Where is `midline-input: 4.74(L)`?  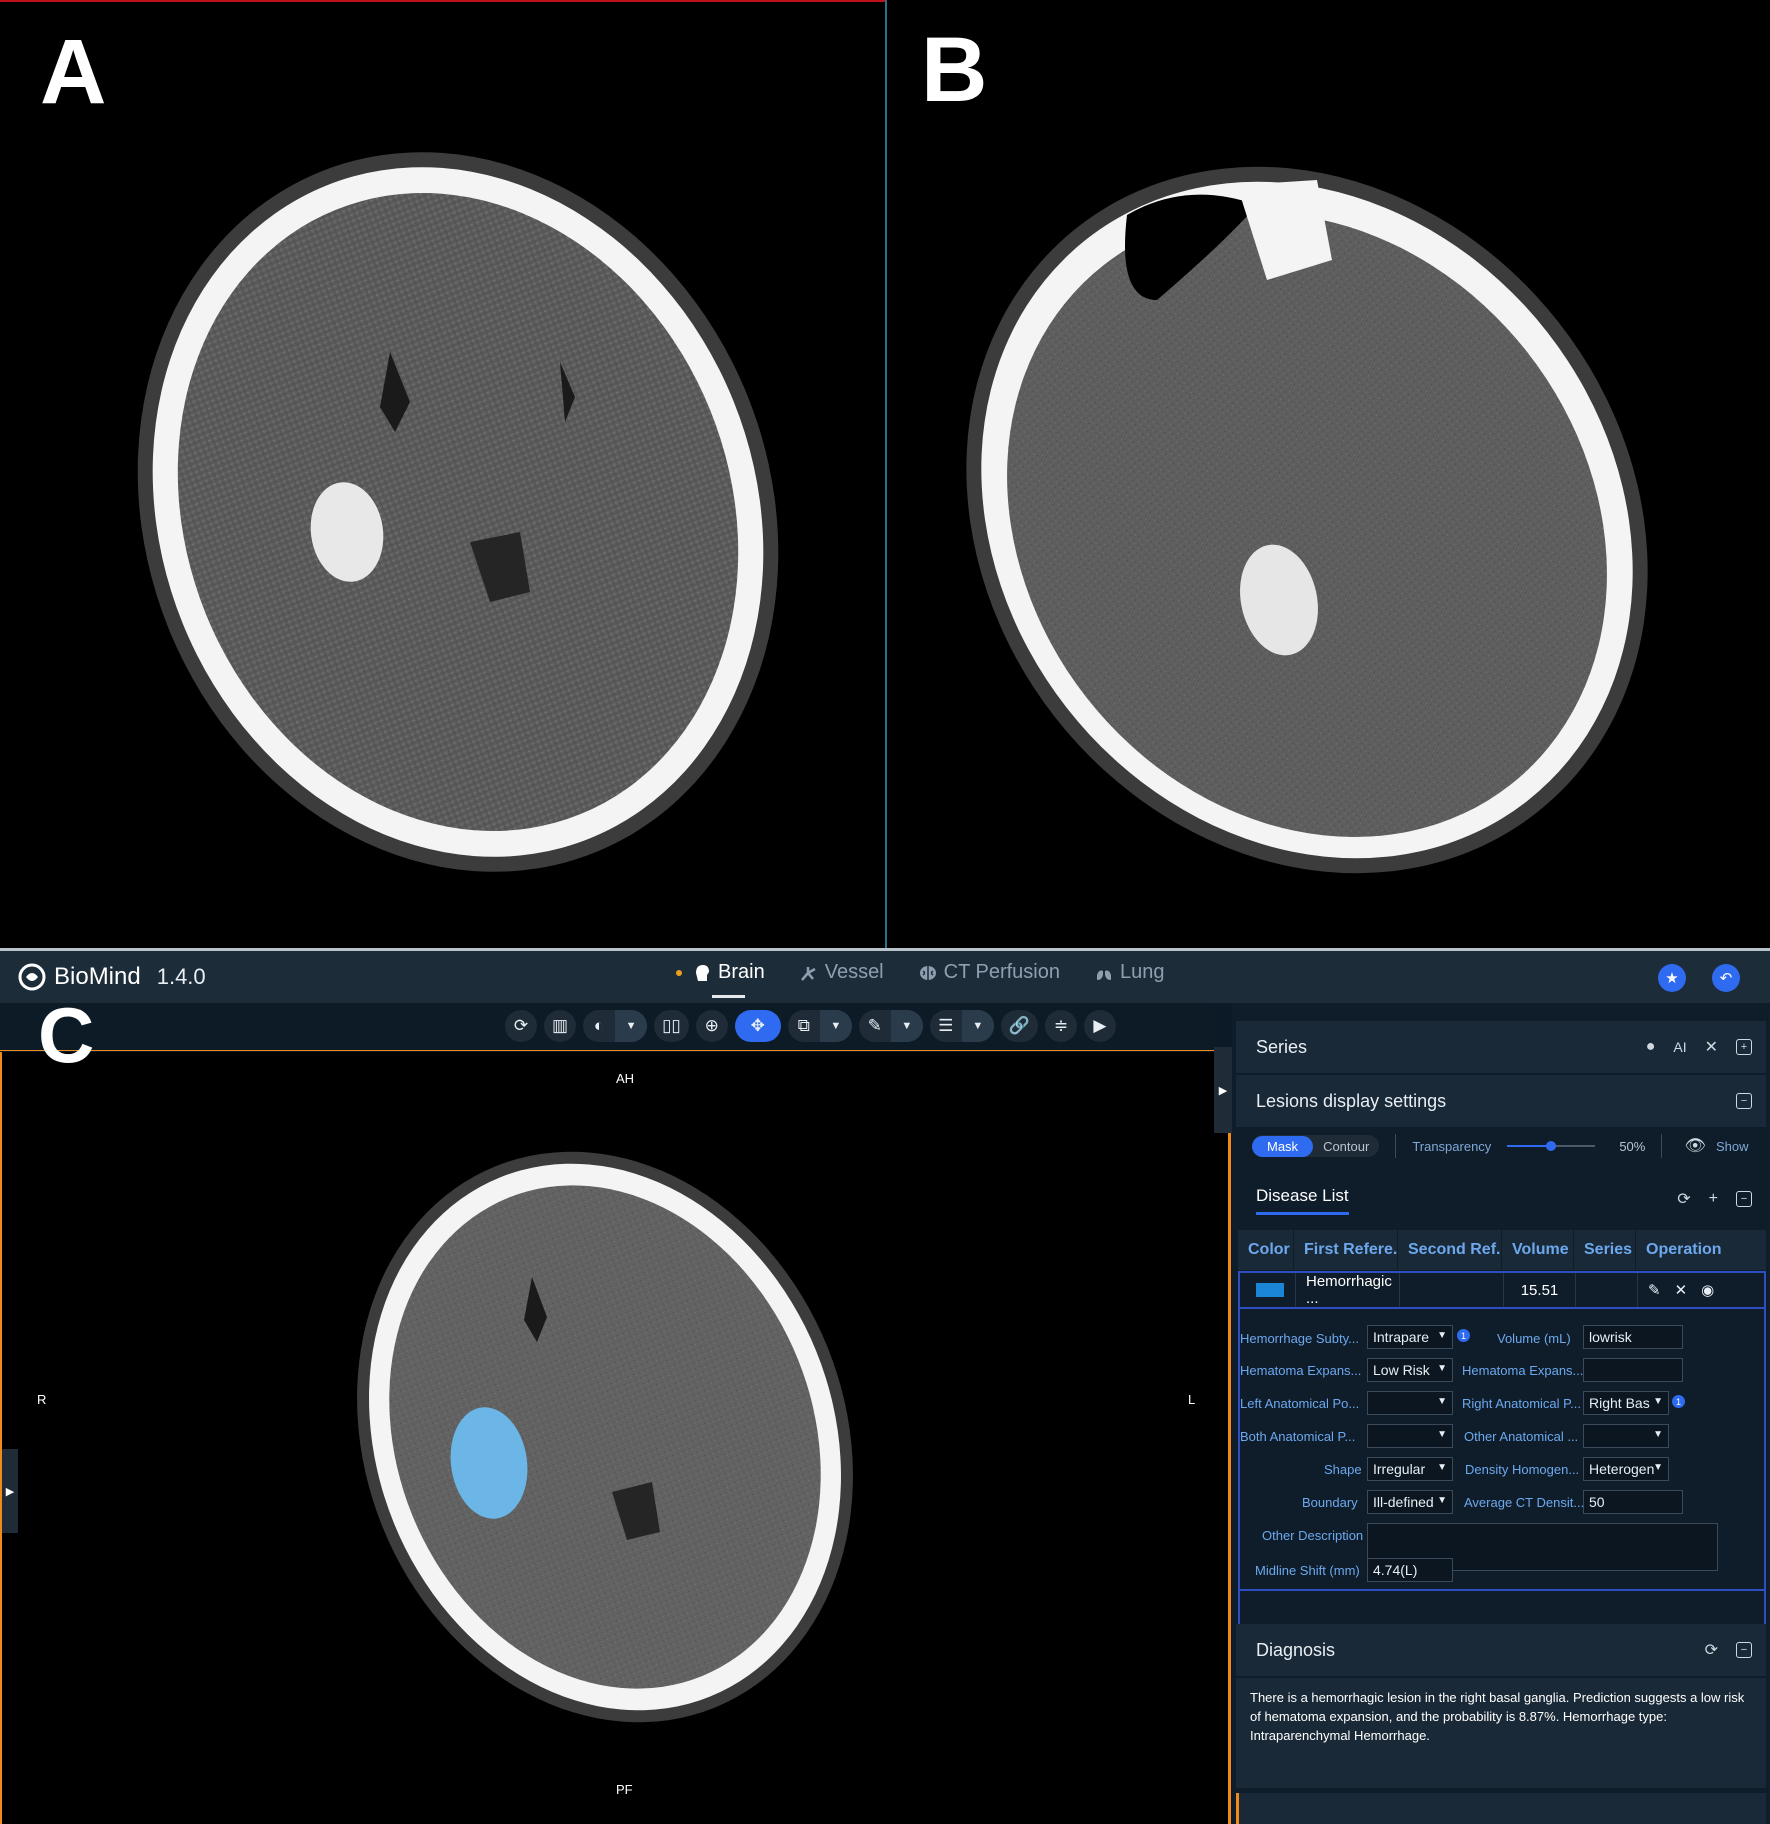
midline-input: 4.74(L) is located at coordinates (1410, 1570).